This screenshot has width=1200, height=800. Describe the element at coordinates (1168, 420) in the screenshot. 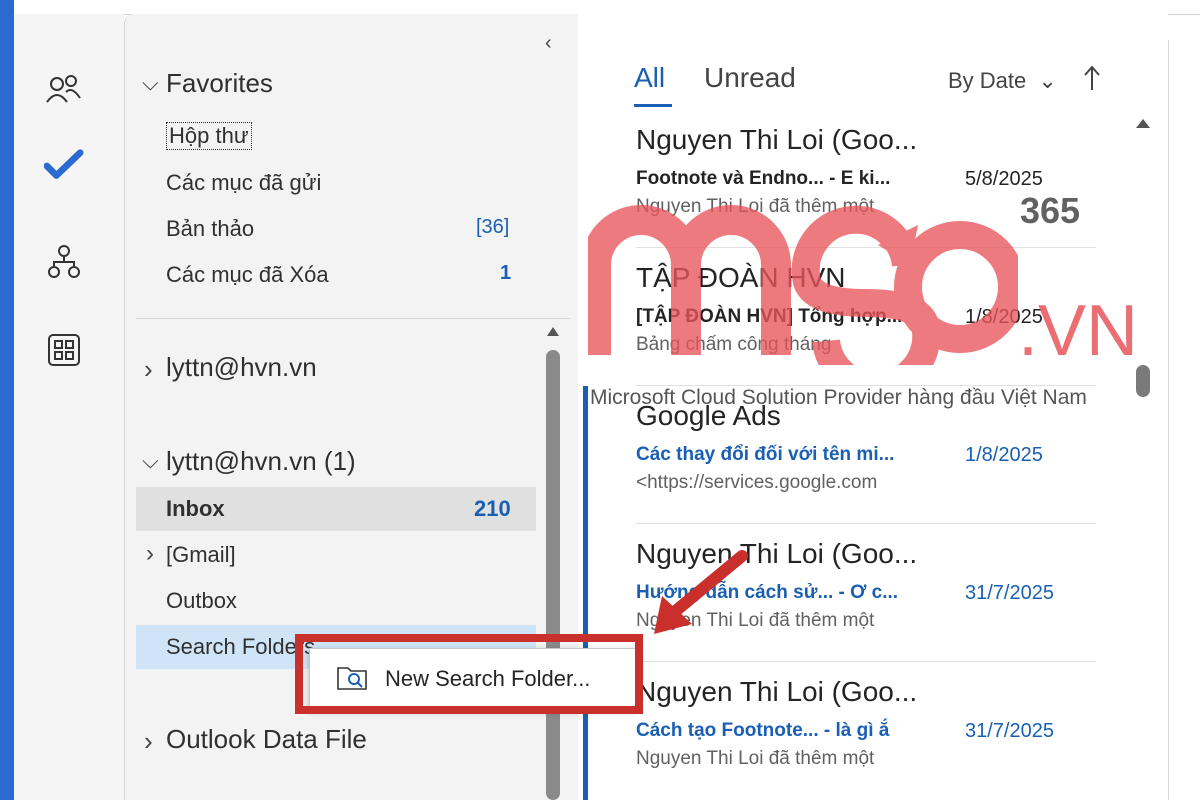

I see `reading-pane-divider` at that location.